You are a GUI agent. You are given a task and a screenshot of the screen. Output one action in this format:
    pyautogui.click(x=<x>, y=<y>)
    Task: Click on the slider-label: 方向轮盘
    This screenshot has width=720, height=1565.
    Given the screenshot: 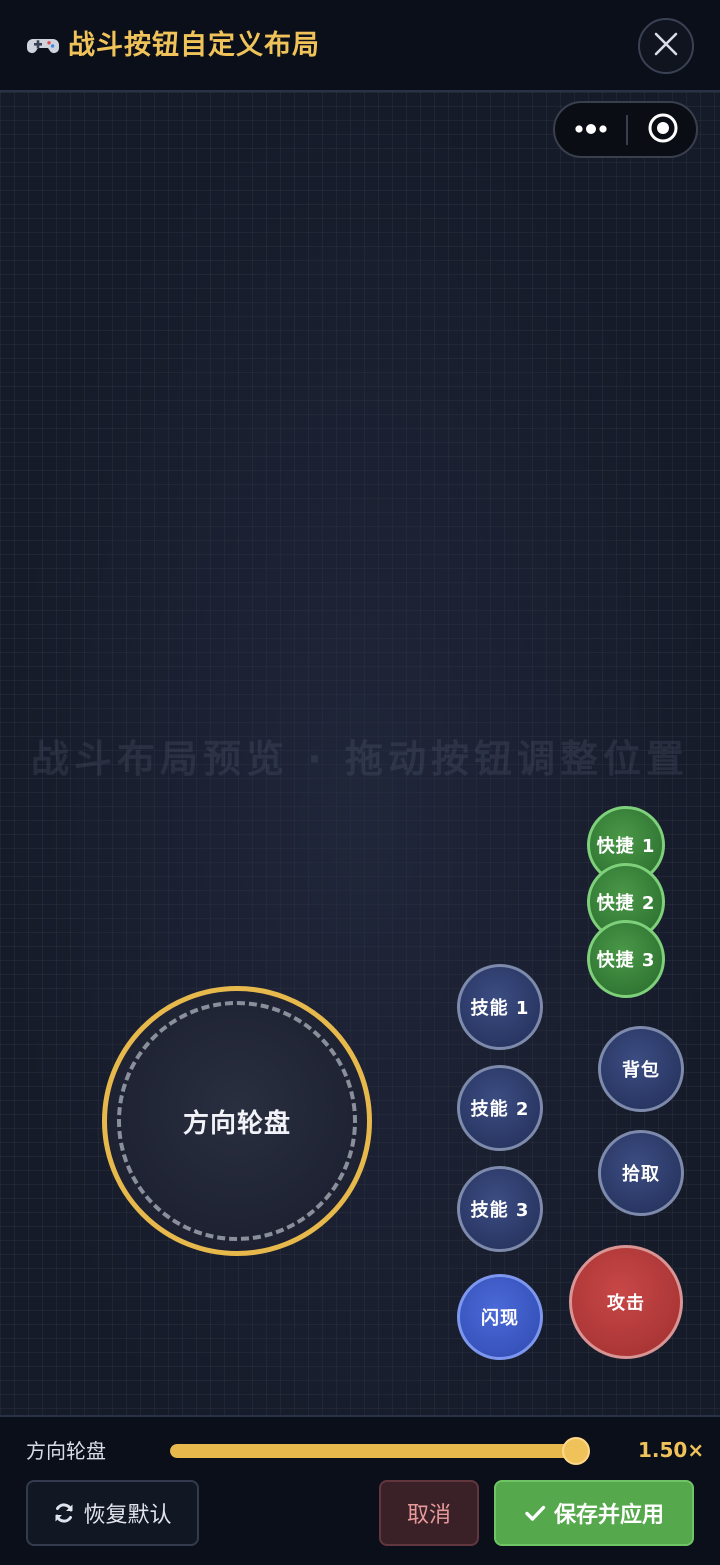 What is the action you would take?
    pyautogui.click(x=66, y=1451)
    